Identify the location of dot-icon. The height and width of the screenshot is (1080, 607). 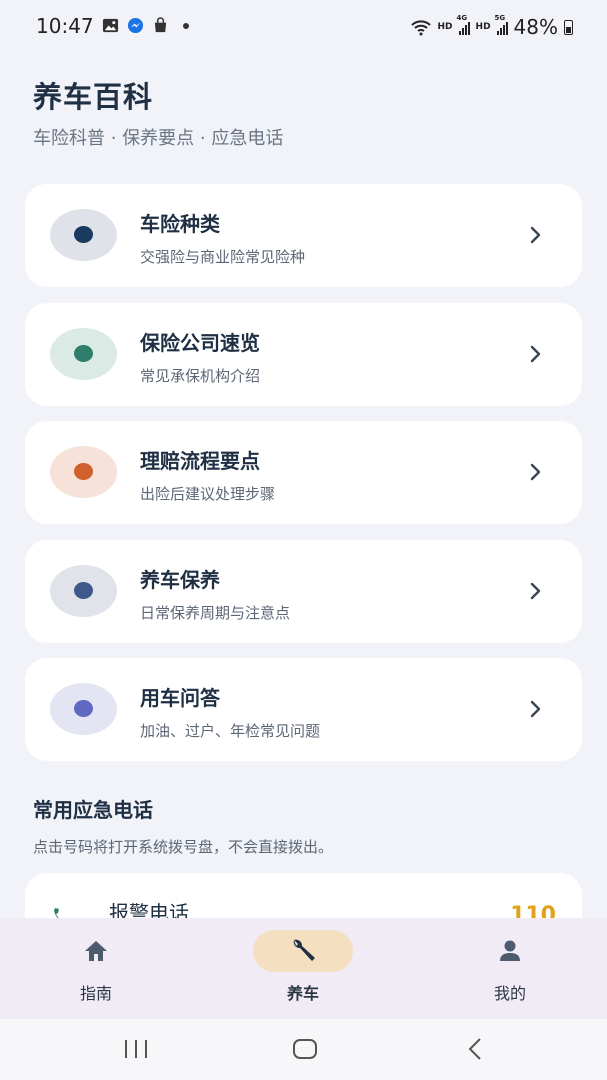
(186, 25).